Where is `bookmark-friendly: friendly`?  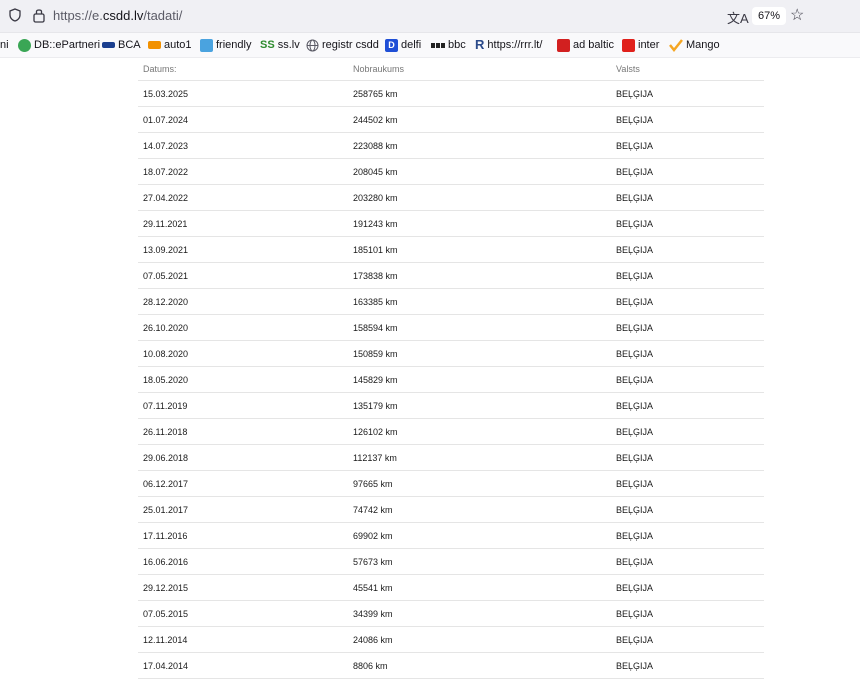 bookmark-friendly: friendly is located at coordinates (225, 45).